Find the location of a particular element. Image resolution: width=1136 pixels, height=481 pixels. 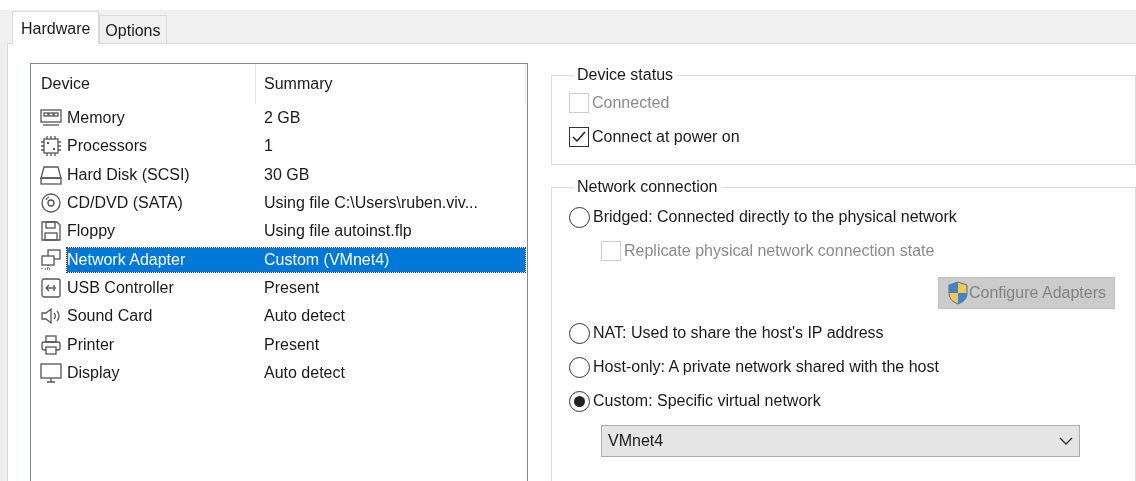

network-icon is located at coordinates (51, 259).